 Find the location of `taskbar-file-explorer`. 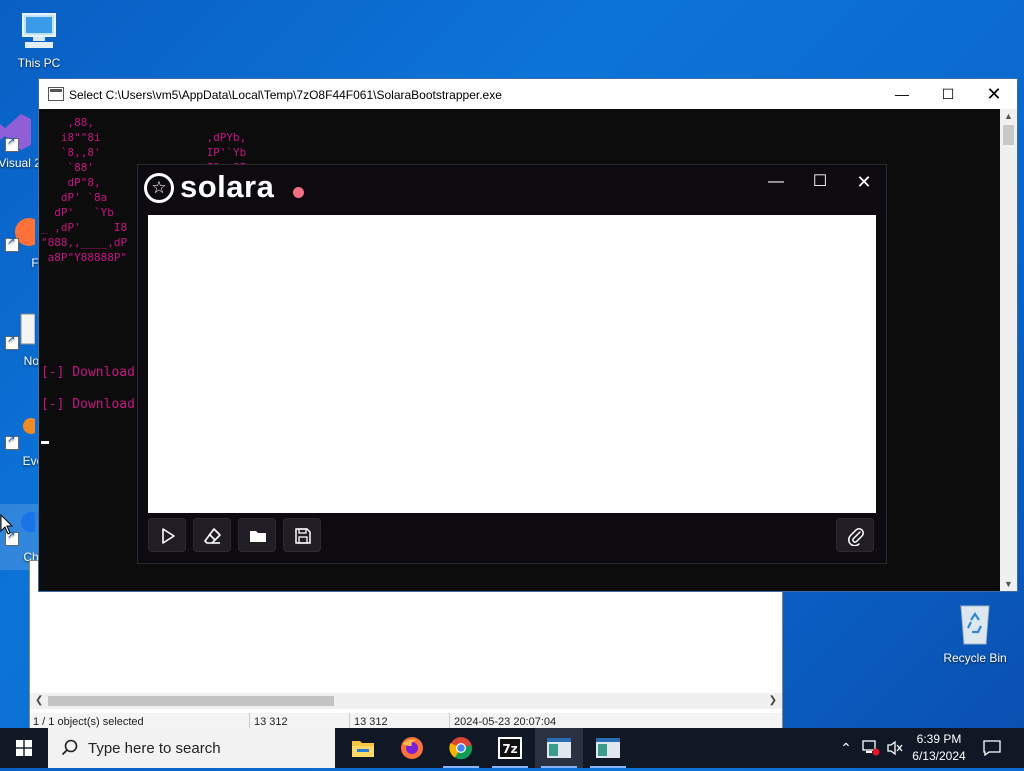

taskbar-file-explorer is located at coordinates (363, 748).